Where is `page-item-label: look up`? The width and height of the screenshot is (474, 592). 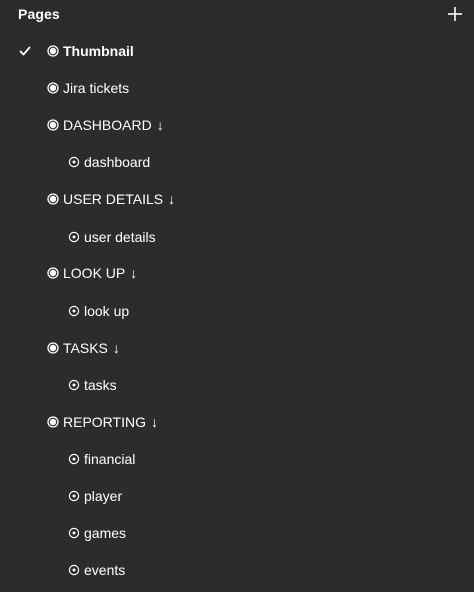 page-item-label: look up is located at coordinates (107, 310).